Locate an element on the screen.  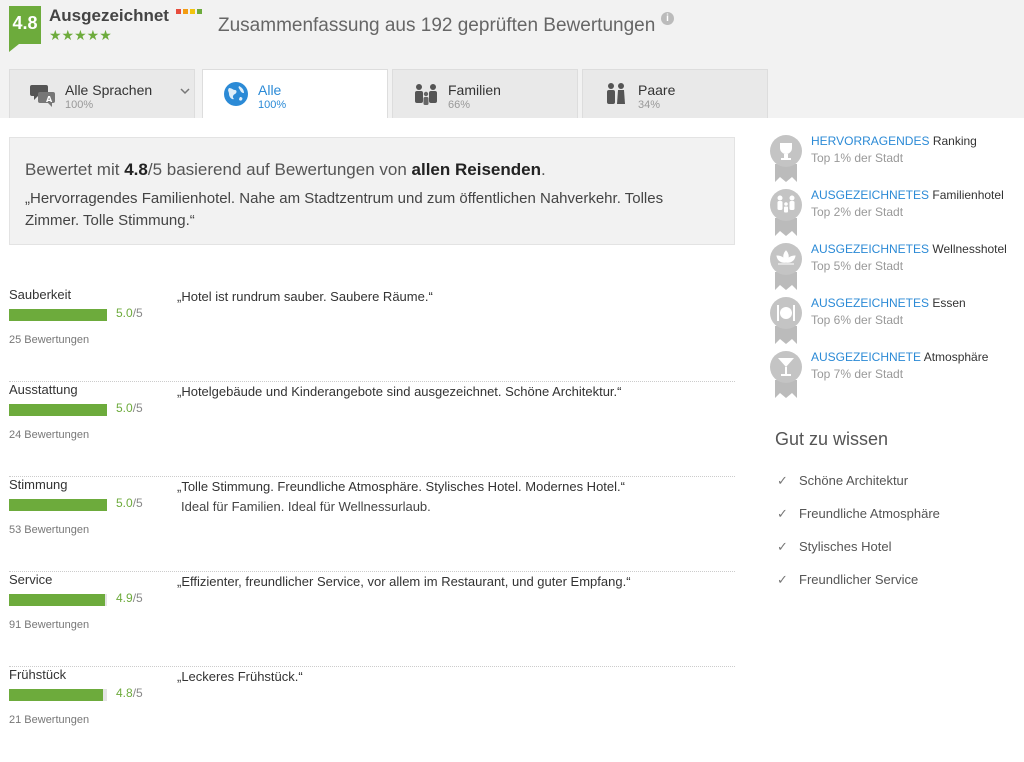
award-highlight: AUSGEZEICHNETE is located at coordinates (866, 357).